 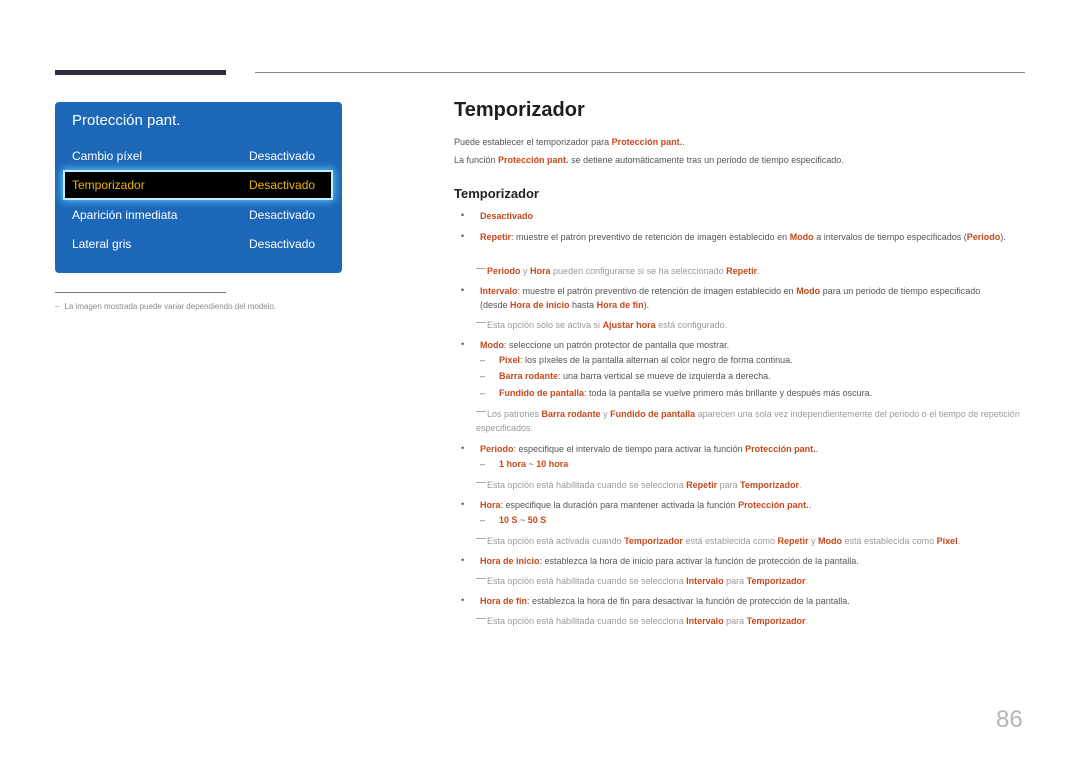 I want to click on menu-item-aparicion-inmediata: Aparición inmediata Desactivado, so click(x=198, y=215).